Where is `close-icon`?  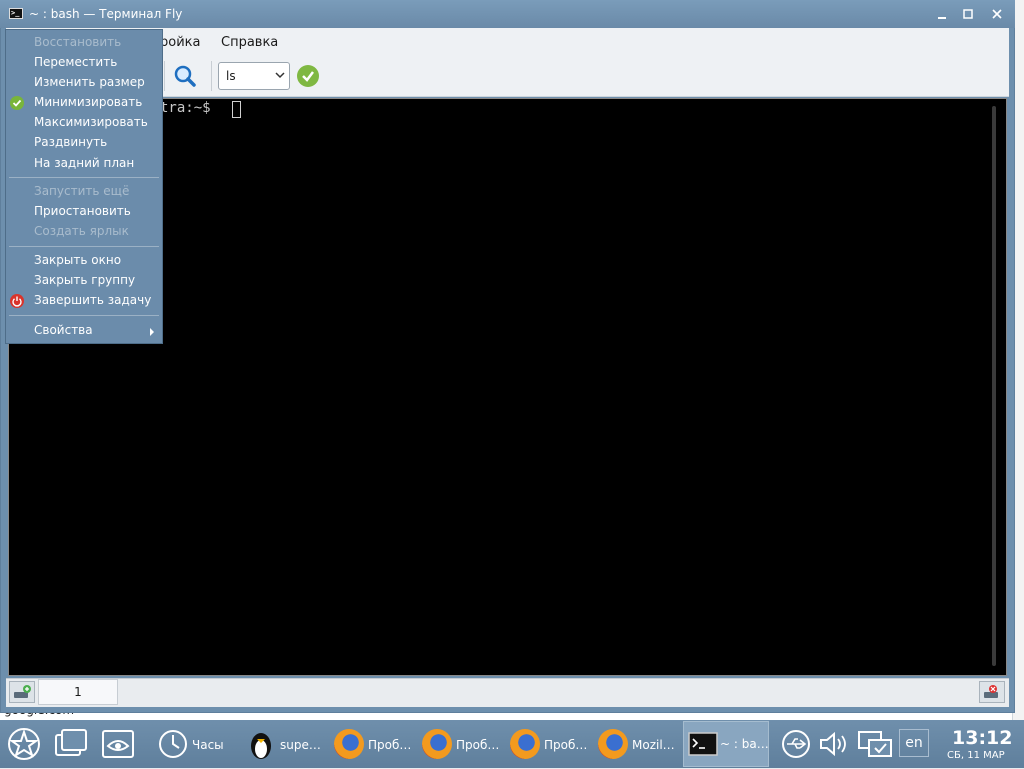
close-icon is located at coordinates (997, 14).